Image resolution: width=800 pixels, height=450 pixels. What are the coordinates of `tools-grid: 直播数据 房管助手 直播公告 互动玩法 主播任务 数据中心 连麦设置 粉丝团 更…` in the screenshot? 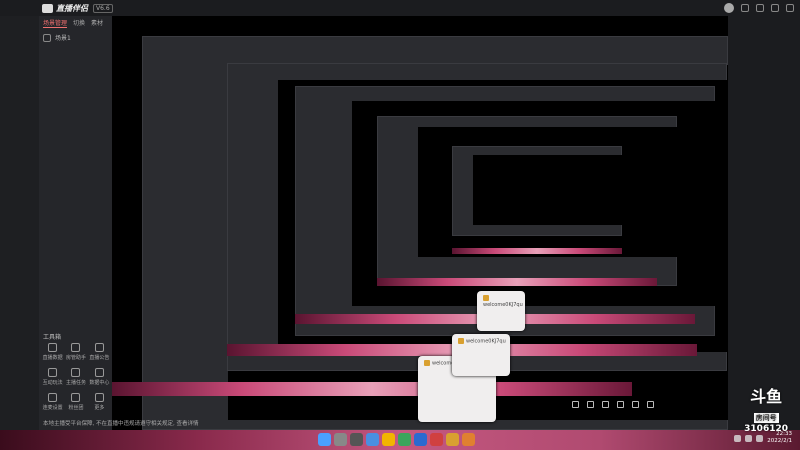 It's located at (76, 377).